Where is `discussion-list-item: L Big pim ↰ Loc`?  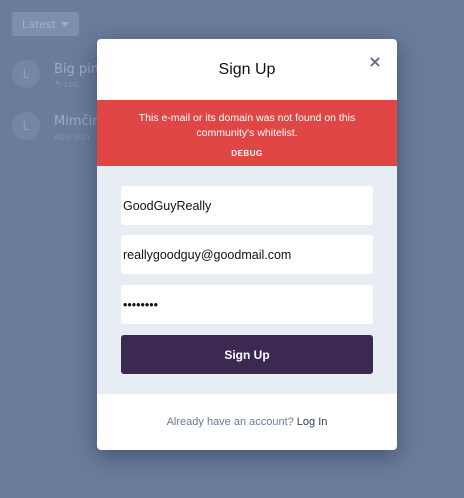 discussion-list-item: L Big pim ↰ Loc is located at coordinates (57, 75).